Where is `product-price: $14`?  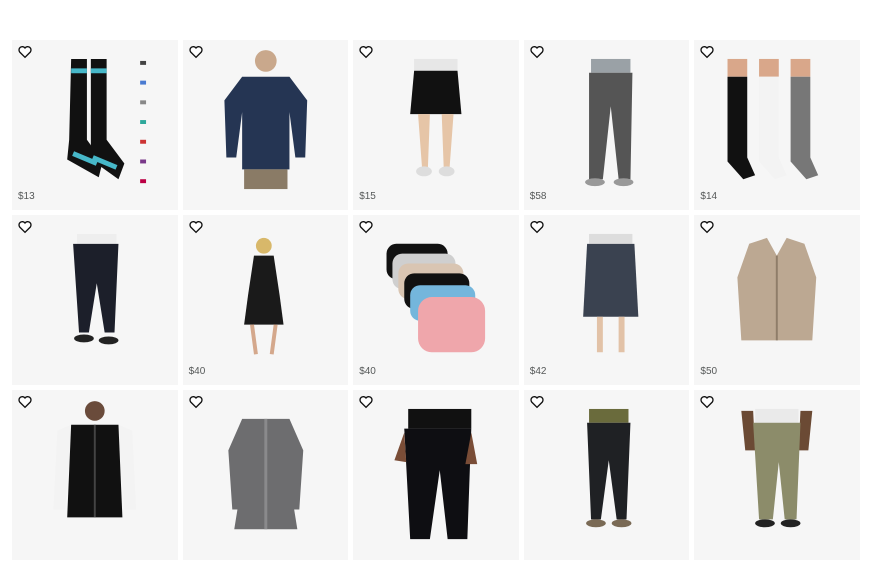
product-price: $14 is located at coordinates (709, 196).